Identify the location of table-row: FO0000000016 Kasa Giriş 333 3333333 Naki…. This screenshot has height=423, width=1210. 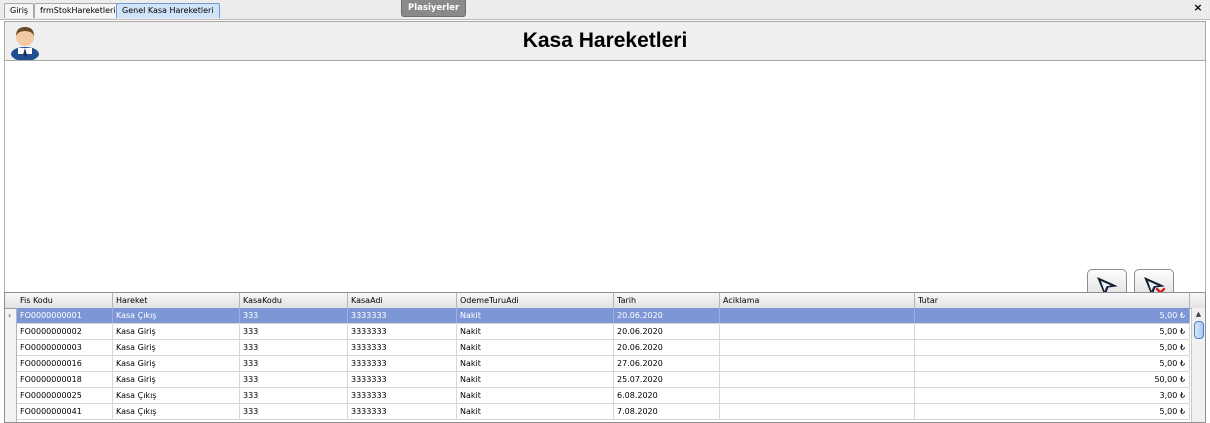
(603, 364).